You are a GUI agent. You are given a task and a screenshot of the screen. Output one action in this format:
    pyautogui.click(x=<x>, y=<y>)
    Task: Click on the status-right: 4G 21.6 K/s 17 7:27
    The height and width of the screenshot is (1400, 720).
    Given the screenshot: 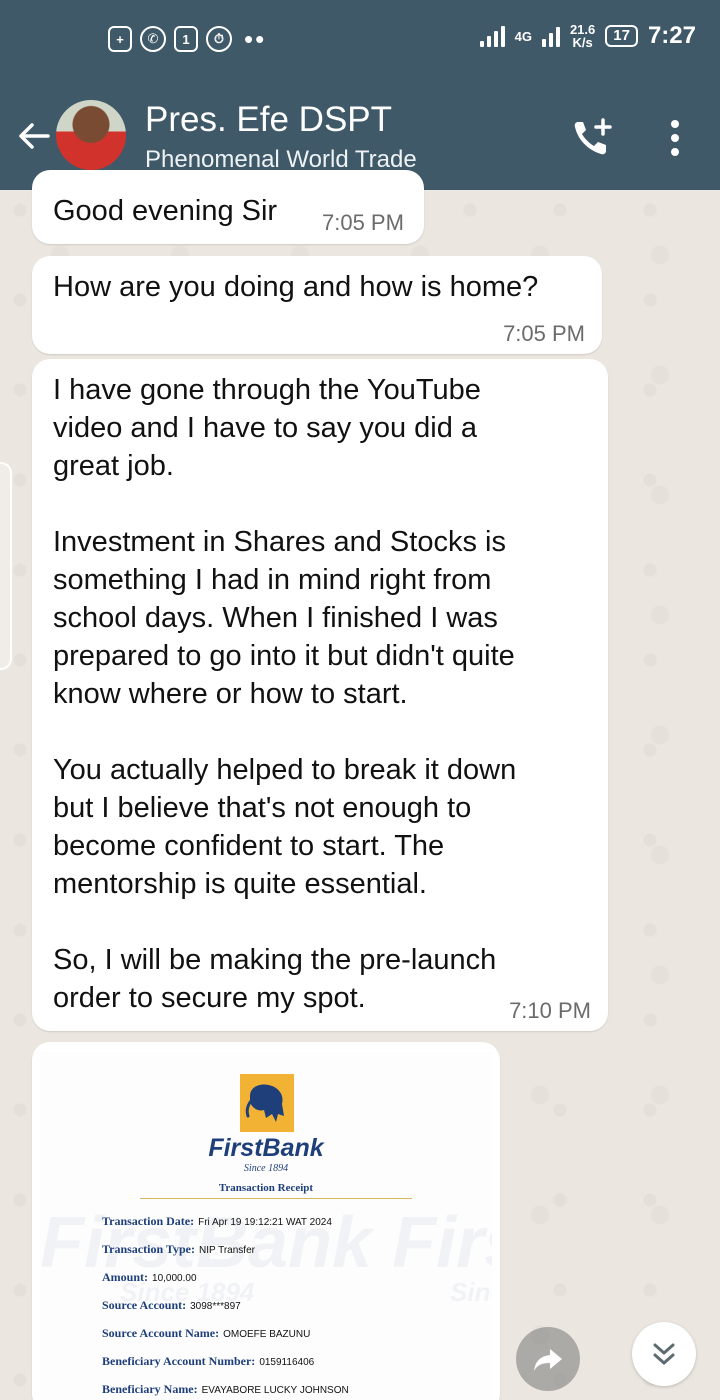 What is the action you would take?
    pyautogui.click(x=587, y=36)
    